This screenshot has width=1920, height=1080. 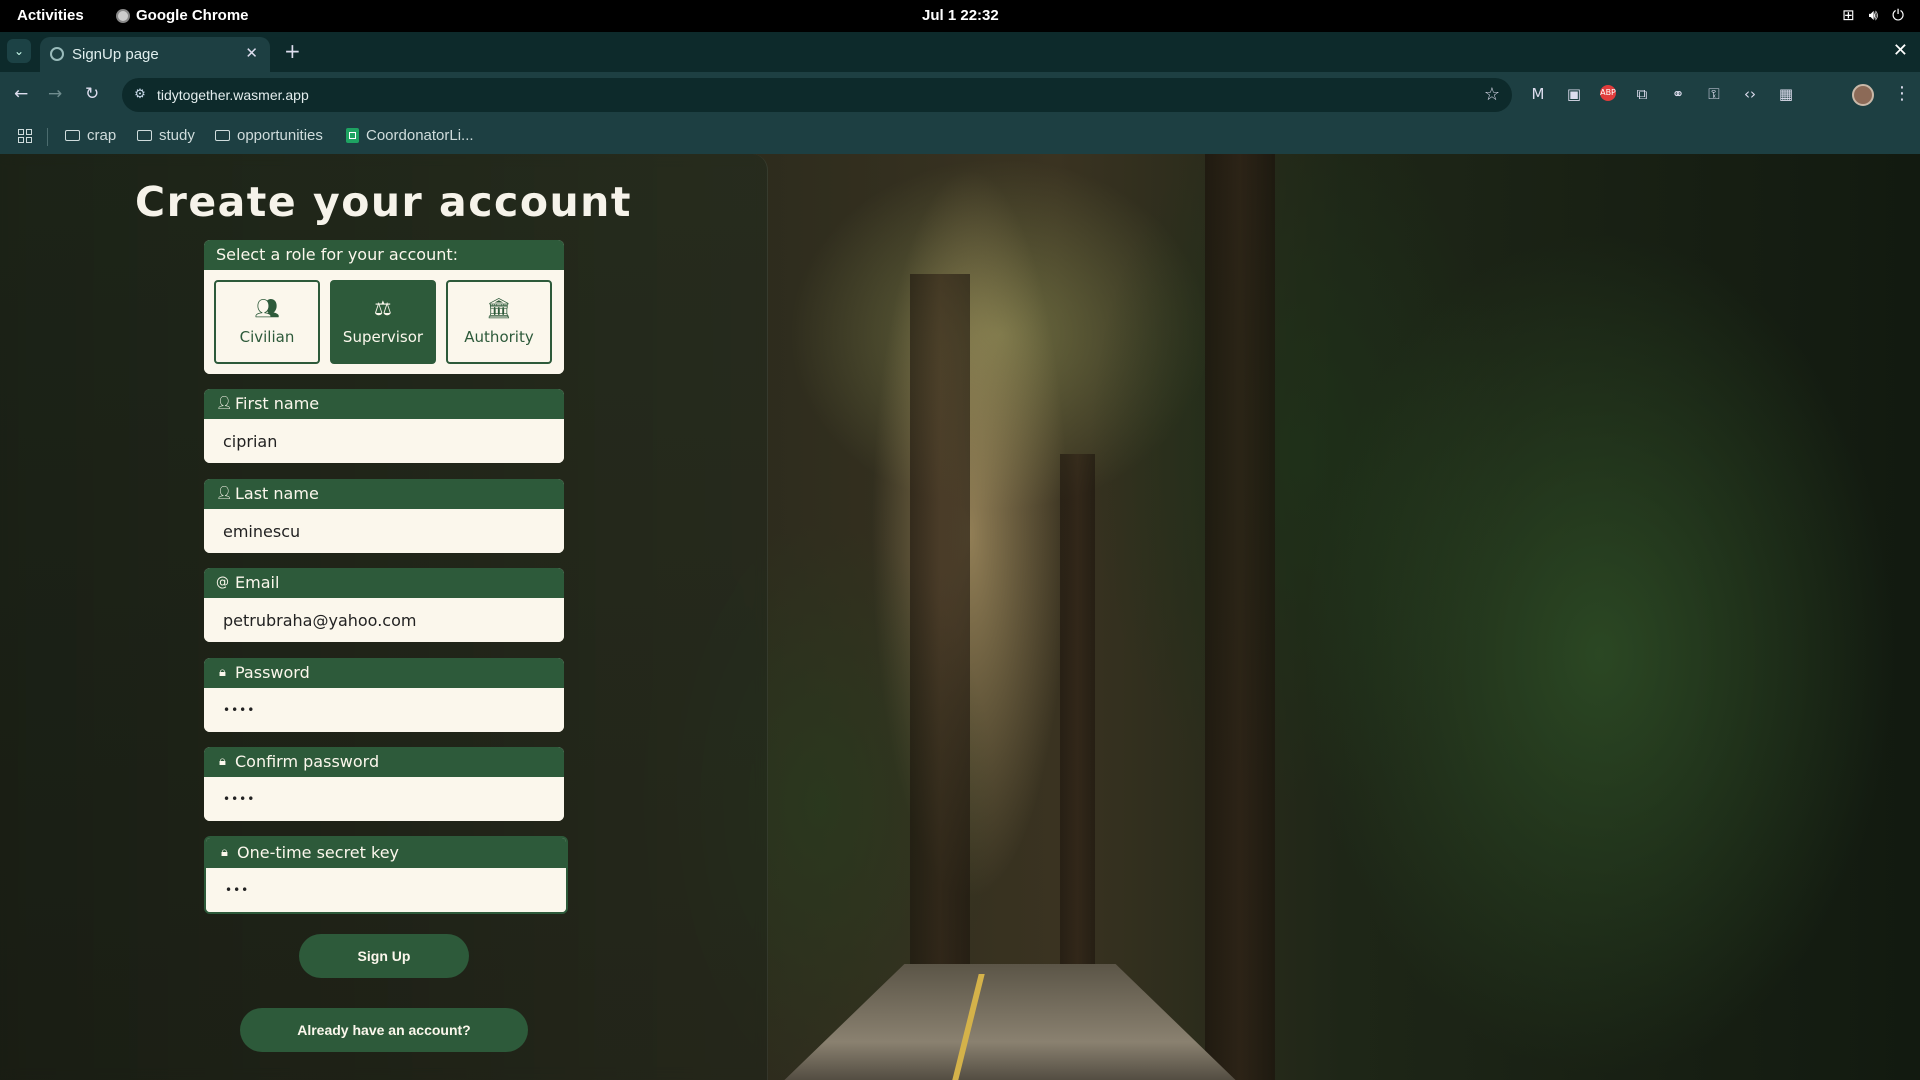 I want to click on role-selector-label: Select a role for your account:, so click(x=384, y=255).